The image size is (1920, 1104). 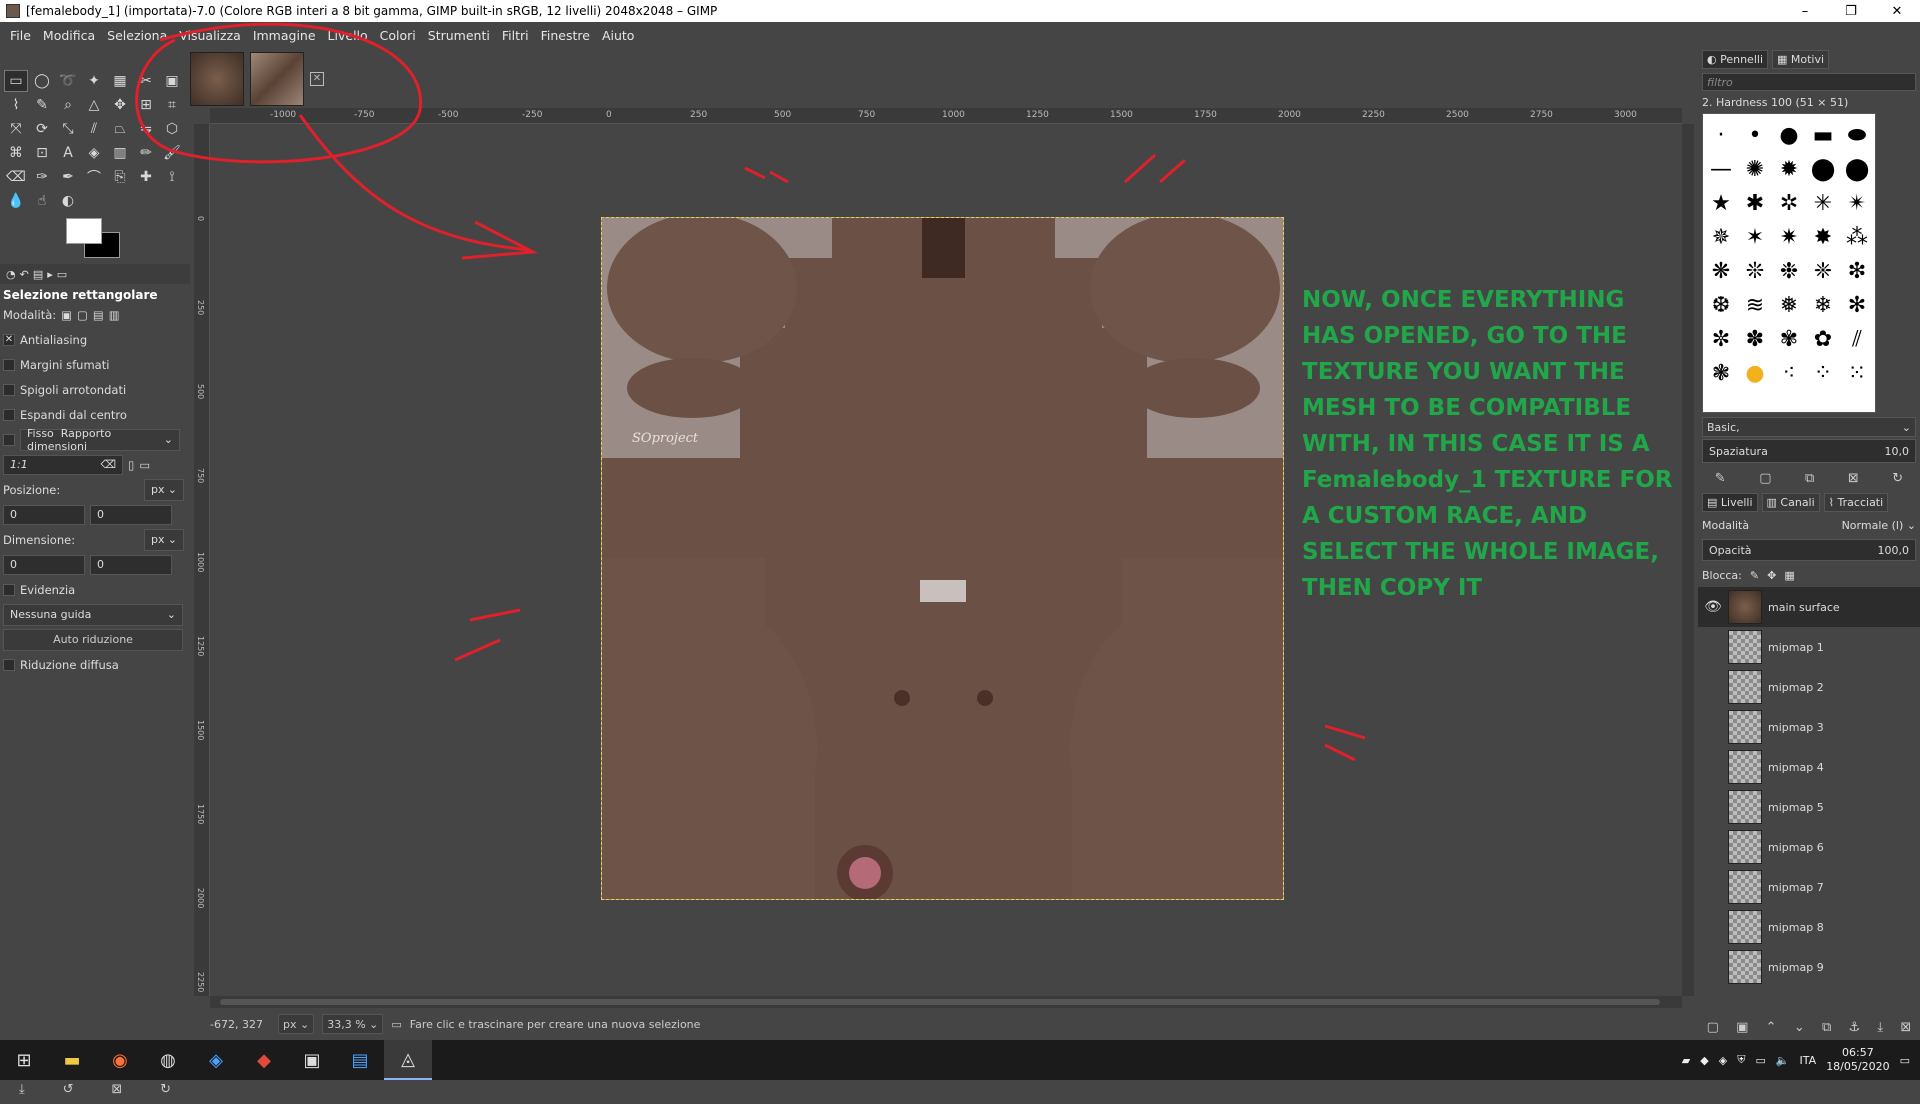 I want to click on scroll-thumb, so click(x=940, y=1002).